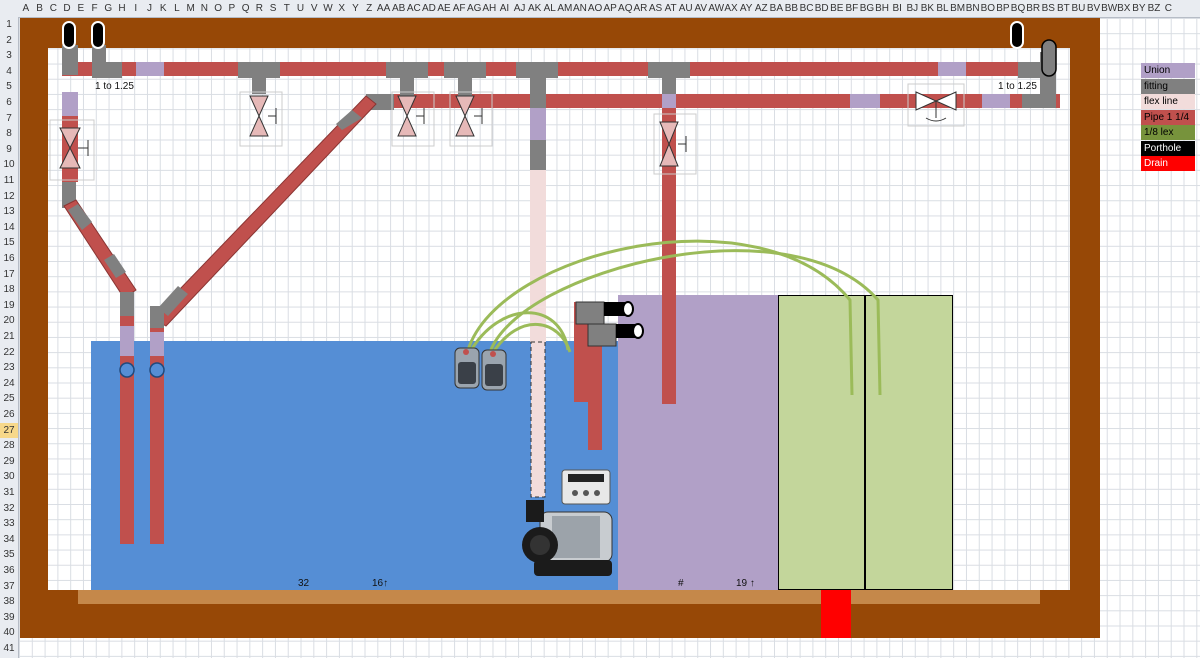 This screenshot has height=658, width=1200. What do you see at coordinates (669, 101) in the screenshot?
I see `as-union` at bounding box center [669, 101].